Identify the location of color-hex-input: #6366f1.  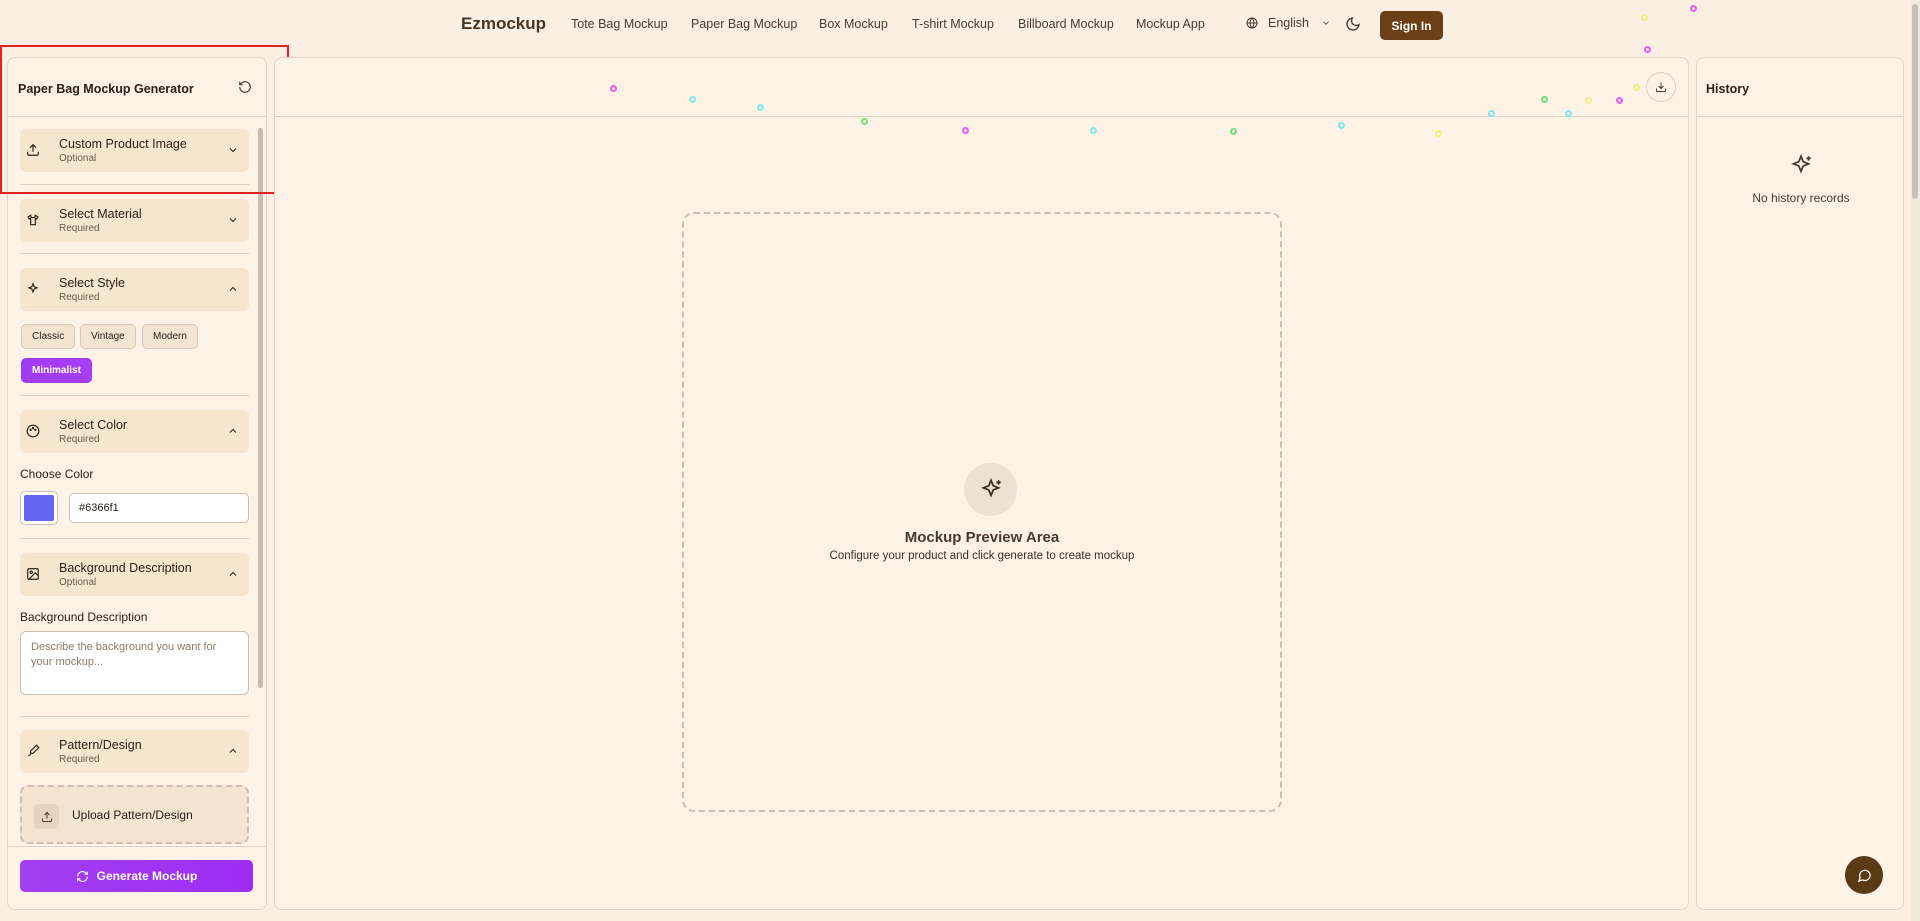
(159, 508).